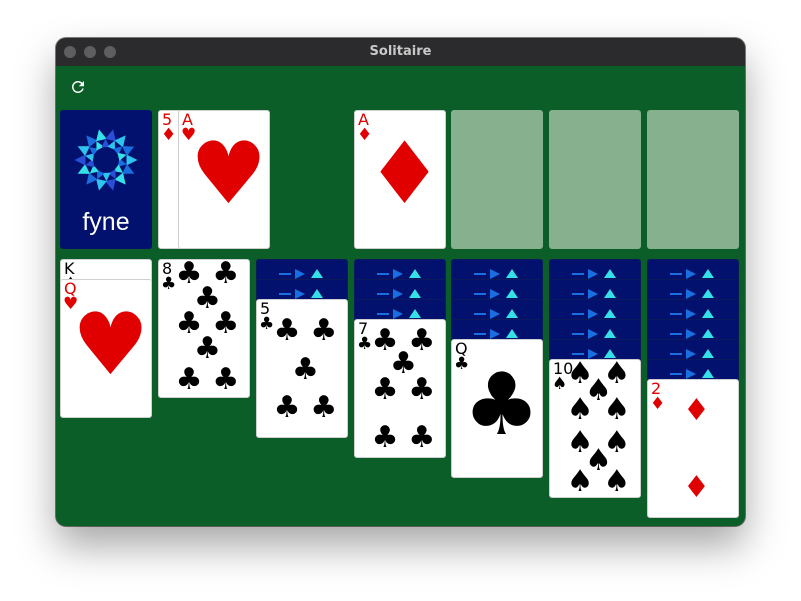 The image size is (801, 601). Describe the element at coordinates (400, 388) in the screenshot. I see `playing-card: 7 ♣ ♣ ♣ ♣ ♣ ♣ ♣ ♣` at that location.